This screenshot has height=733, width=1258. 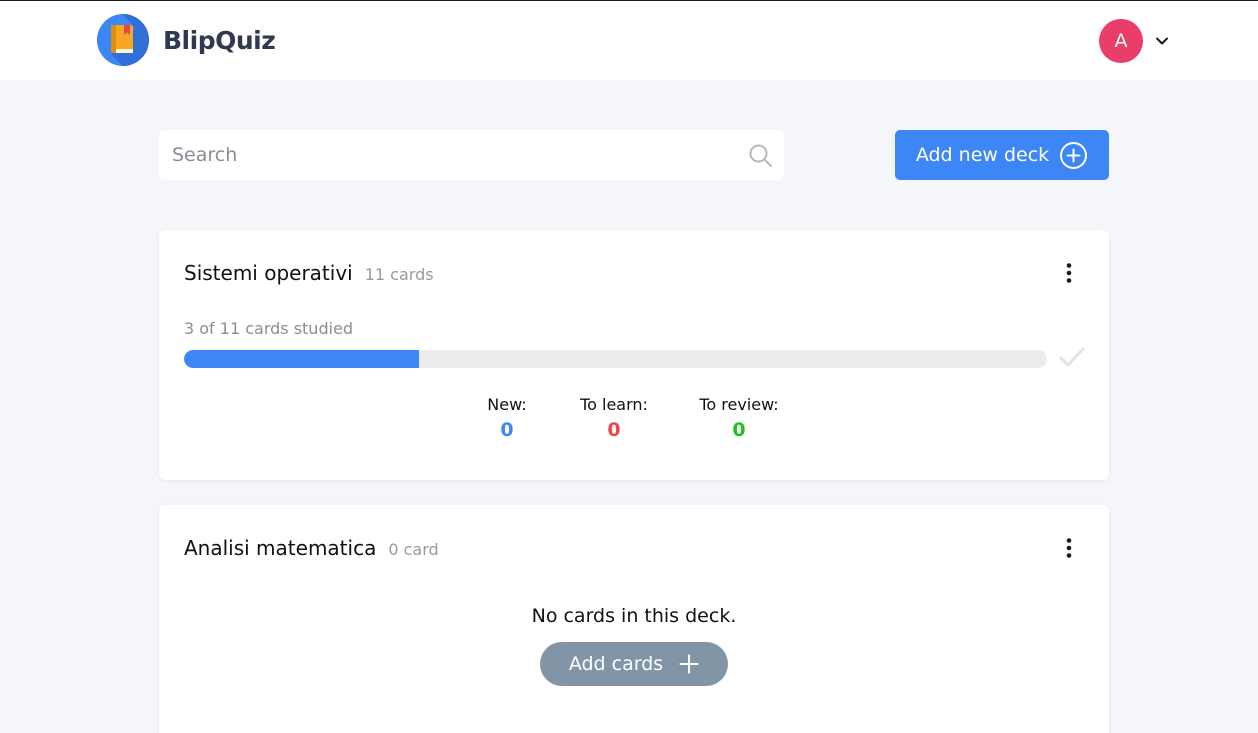 What do you see at coordinates (614, 404) in the screenshot?
I see `stat-to-learn-label: To learn:` at bounding box center [614, 404].